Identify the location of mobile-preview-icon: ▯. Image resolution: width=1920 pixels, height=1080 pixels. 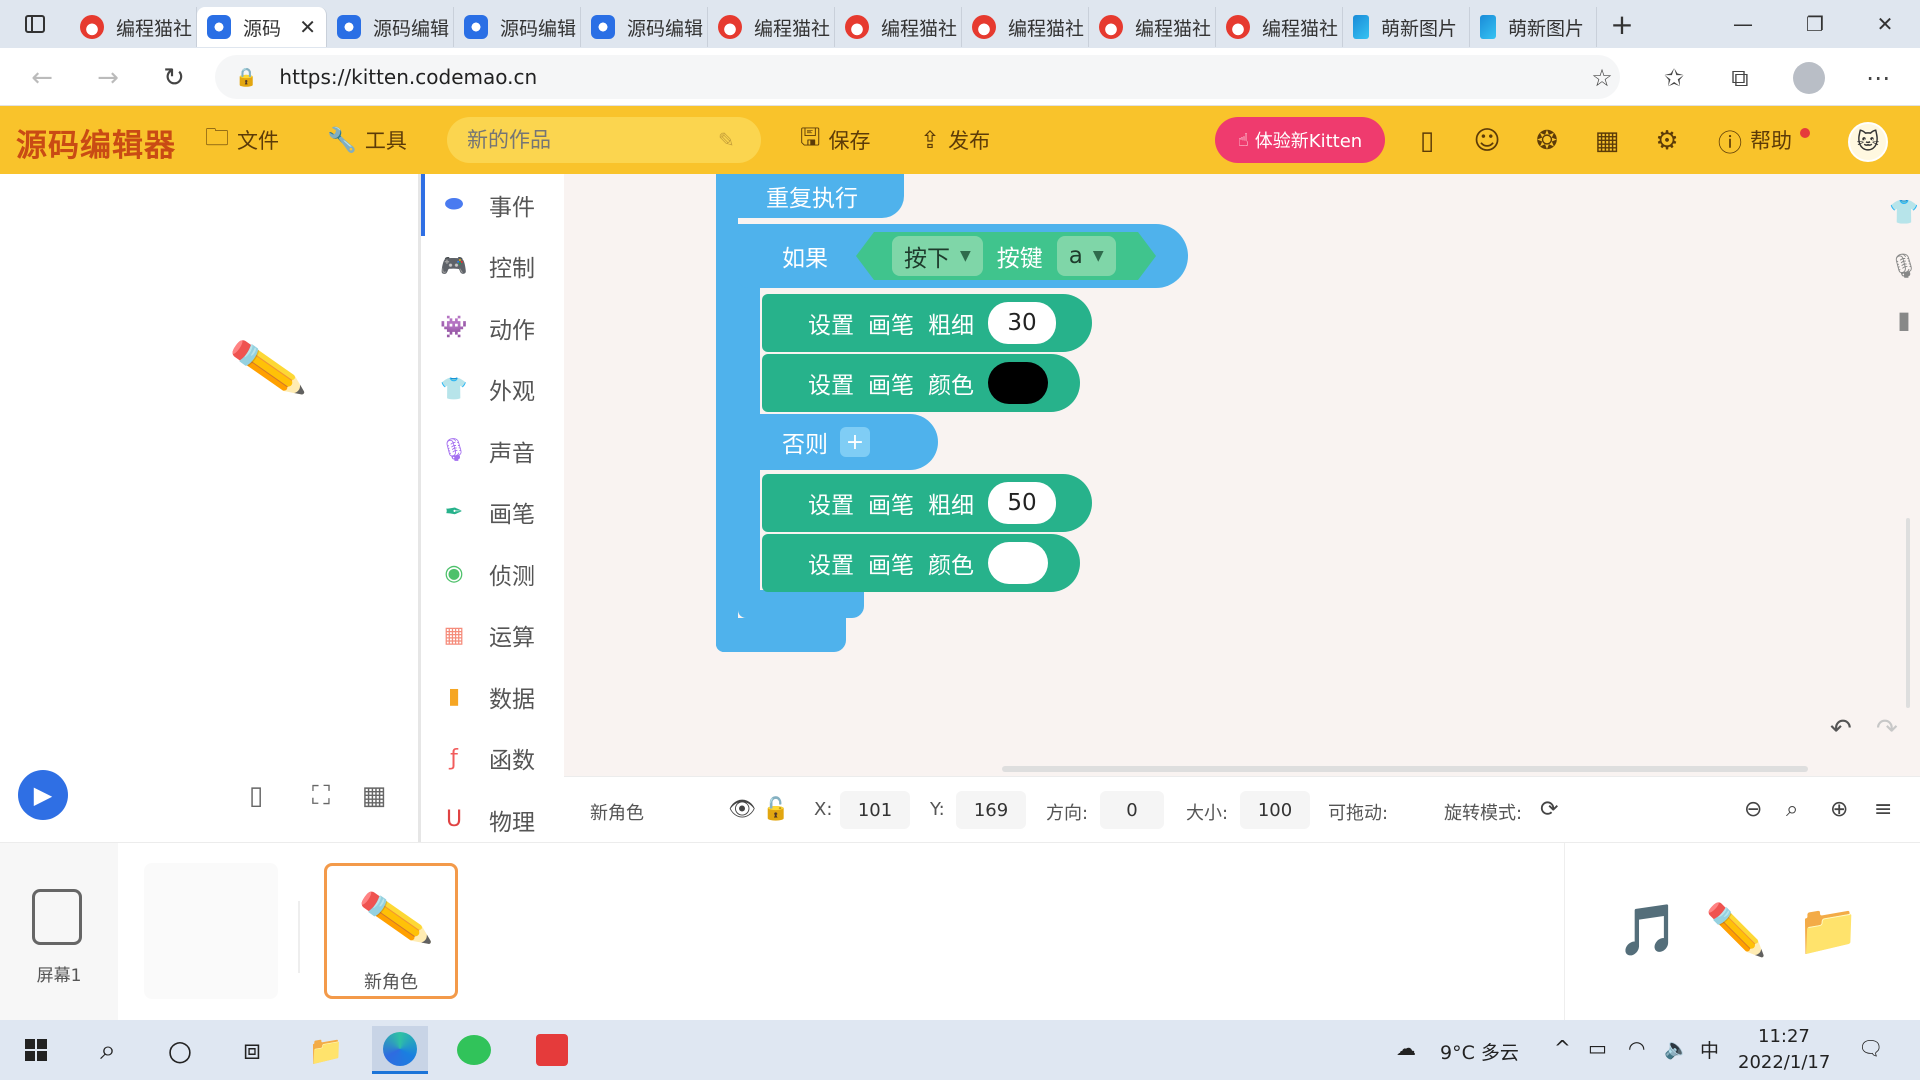
(1427, 141).